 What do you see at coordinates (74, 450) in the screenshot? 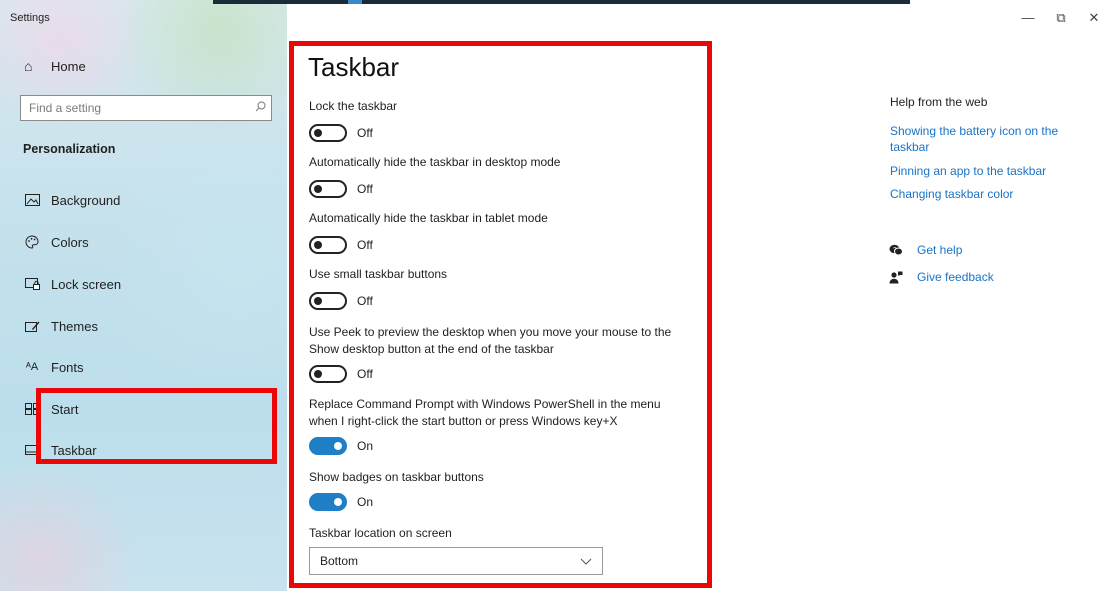
I see `sidebar-item-label: Taskbar` at bounding box center [74, 450].